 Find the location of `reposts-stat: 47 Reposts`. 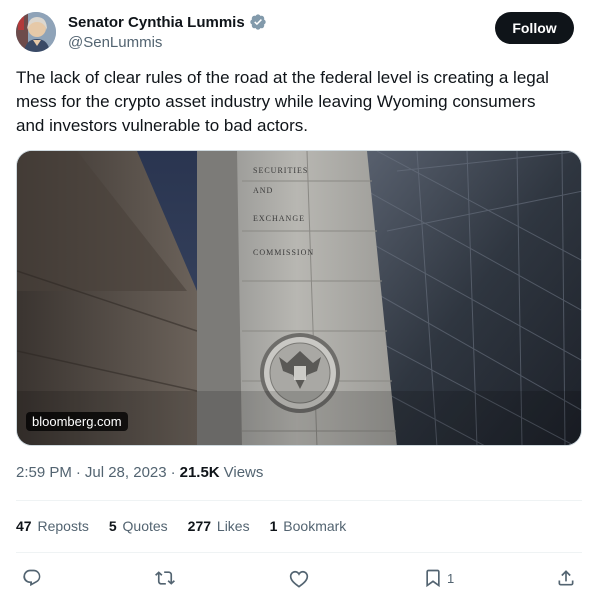

reposts-stat: 47 Reposts is located at coordinates (52, 526).